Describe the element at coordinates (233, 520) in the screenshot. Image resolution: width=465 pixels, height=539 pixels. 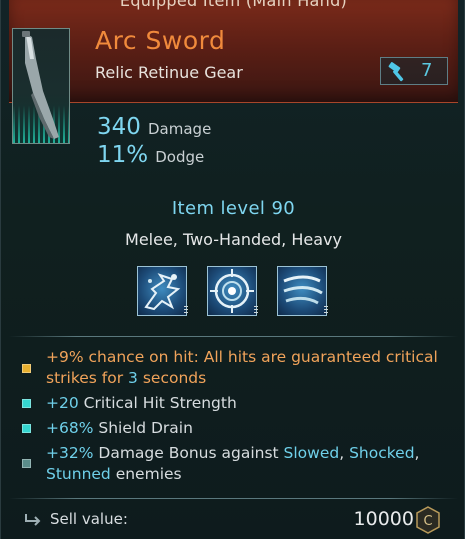
I see `sell-row: Sell value: 10000 C` at that location.